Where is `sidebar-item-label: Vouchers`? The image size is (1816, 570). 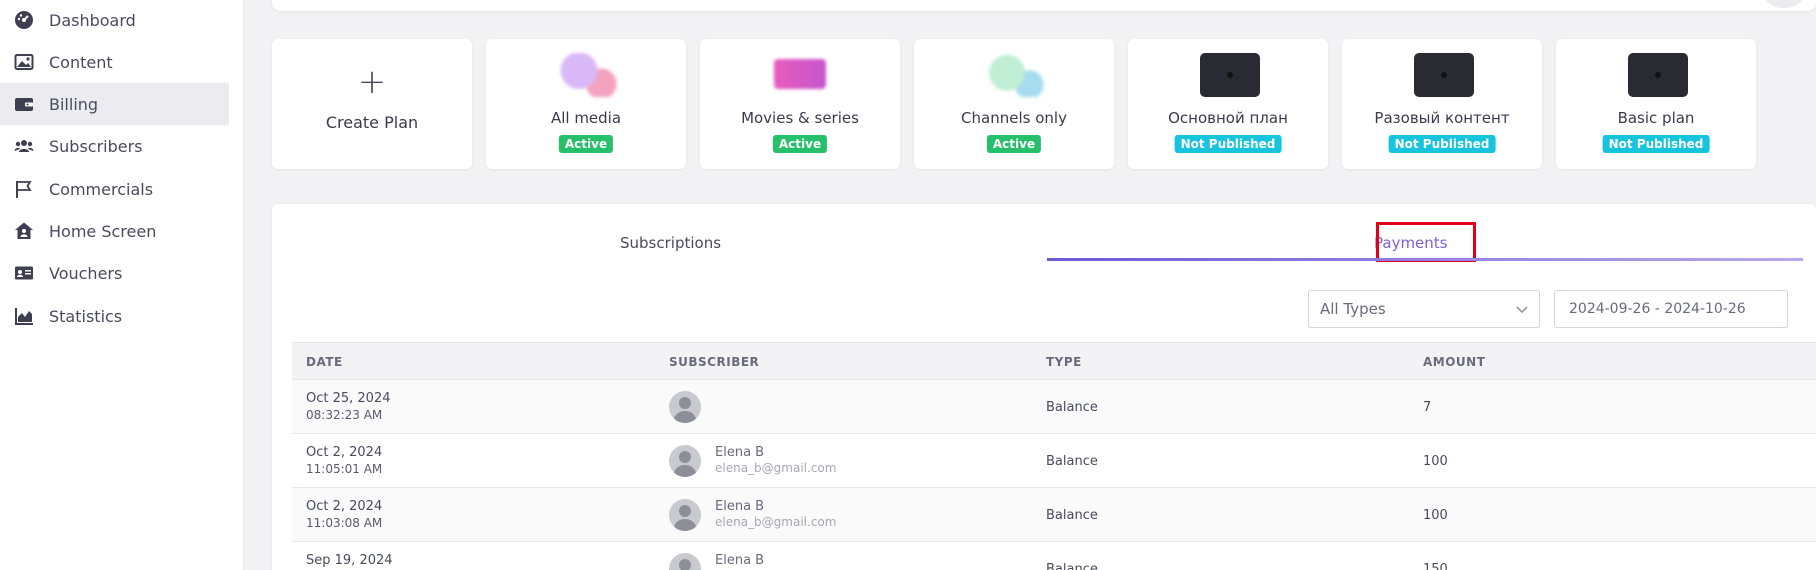
sidebar-item-label: Vouchers is located at coordinates (86, 273).